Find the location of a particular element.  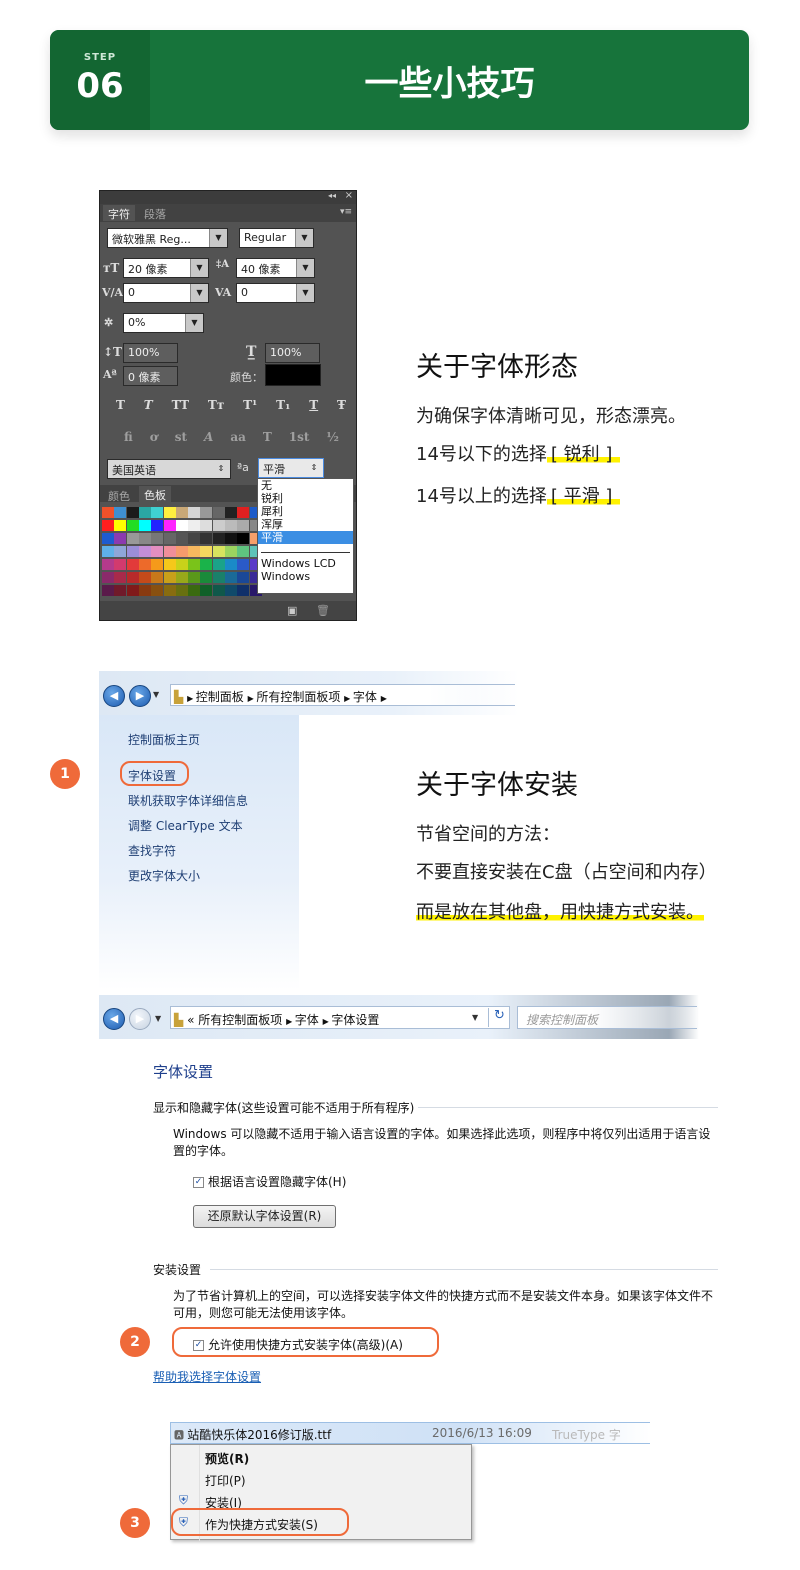

option-sharp: 锐利 is located at coordinates (305, 498).